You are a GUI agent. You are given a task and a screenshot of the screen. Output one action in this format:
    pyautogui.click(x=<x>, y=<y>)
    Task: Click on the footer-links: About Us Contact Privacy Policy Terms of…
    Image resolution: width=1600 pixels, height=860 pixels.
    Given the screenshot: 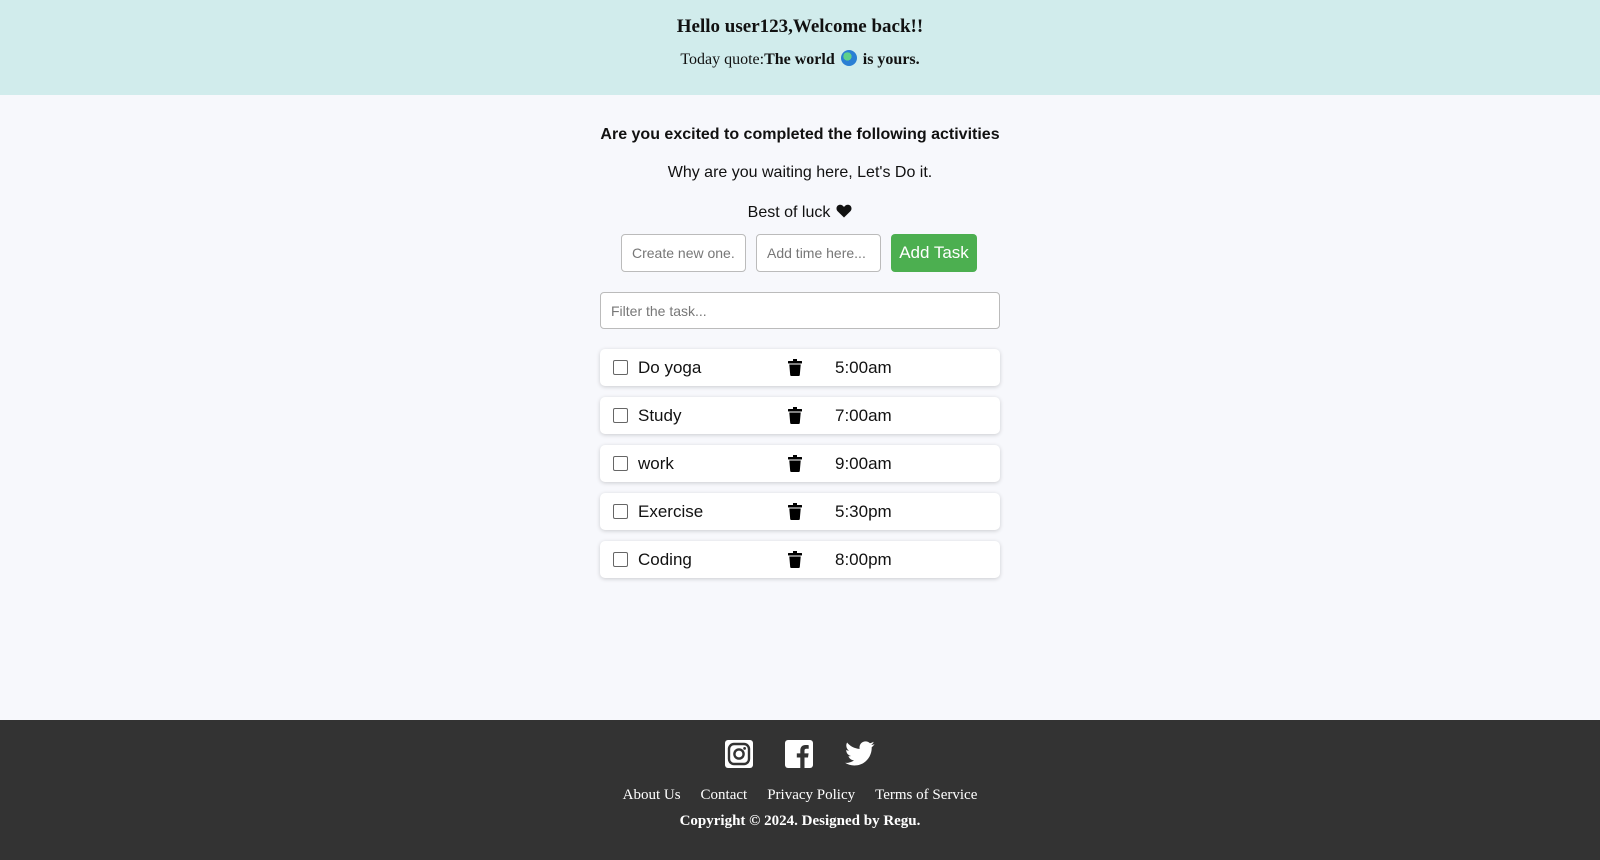 What is the action you would take?
    pyautogui.click(x=800, y=795)
    